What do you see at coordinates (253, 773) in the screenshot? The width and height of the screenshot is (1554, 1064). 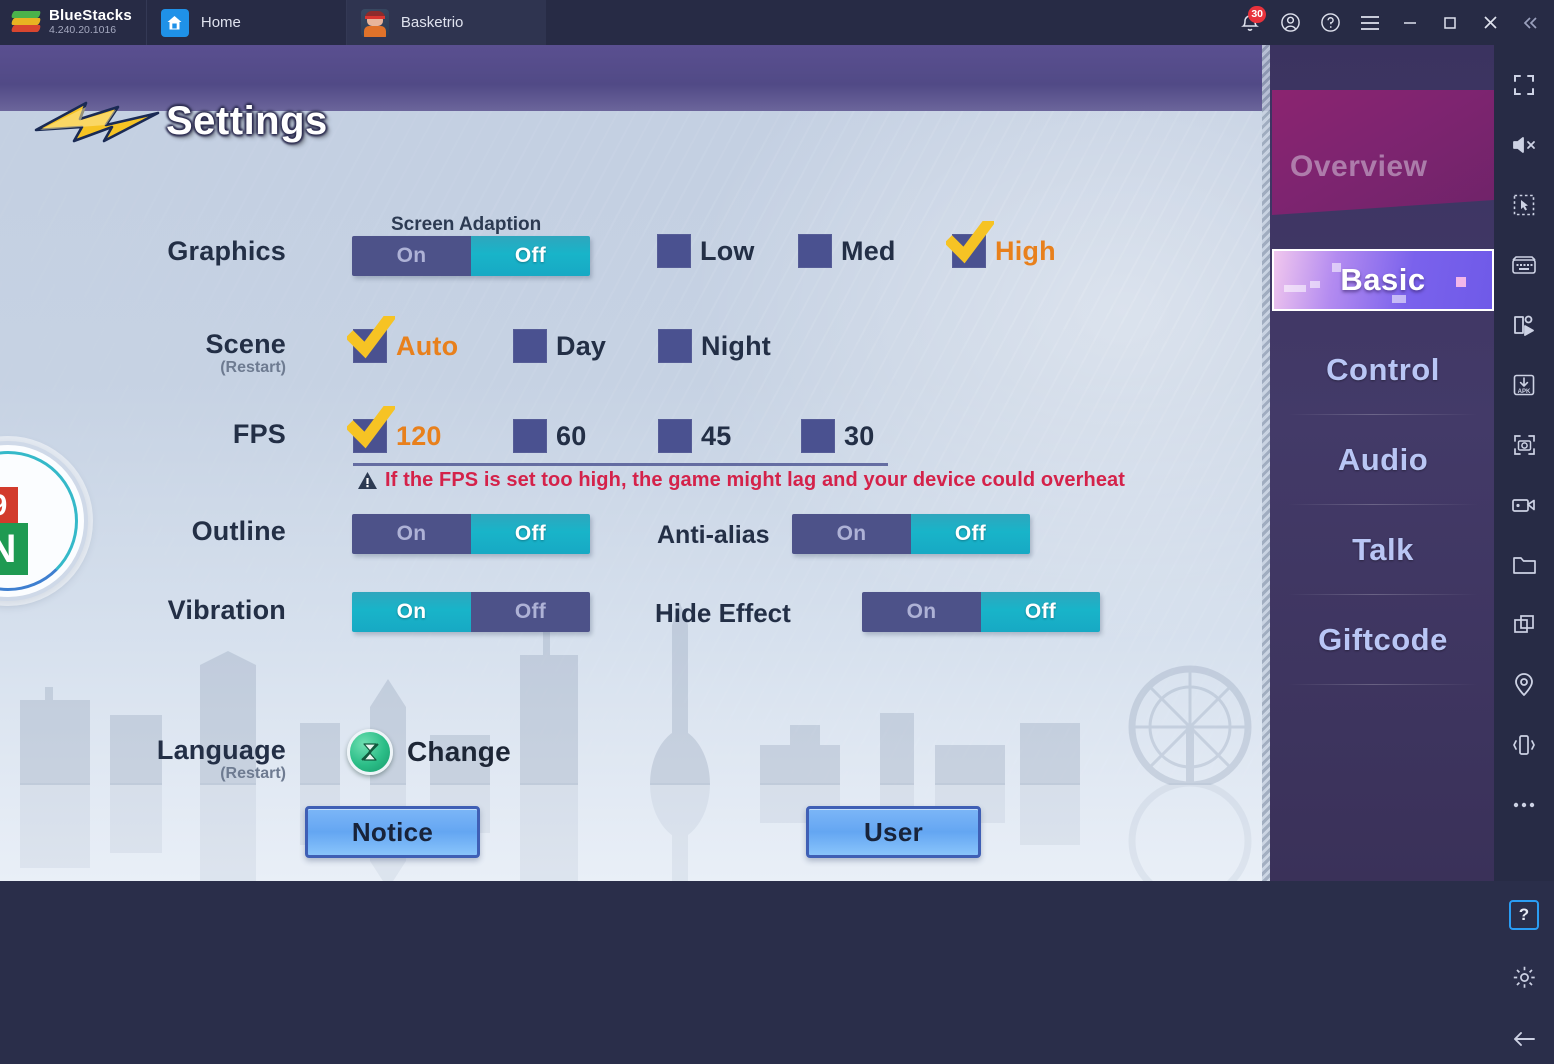 I see `language-sublabel: (Restart)` at bounding box center [253, 773].